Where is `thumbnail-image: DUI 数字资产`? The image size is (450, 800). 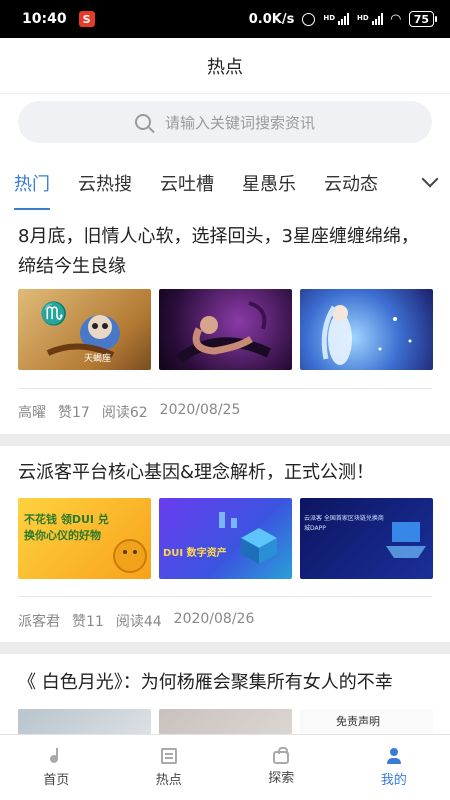
thumbnail-image: DUI 数字资产 is located at coordinates (225, 538).